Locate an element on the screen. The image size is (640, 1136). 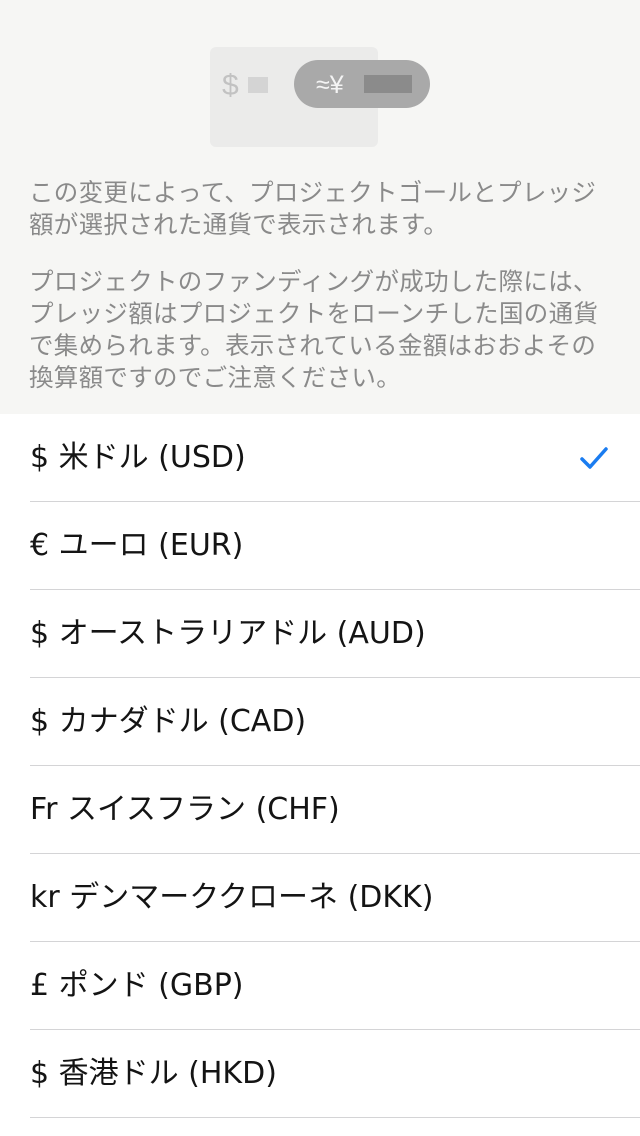
currency-label: $ 香港ドル (HKD) is located at coordinates (153, 1073).